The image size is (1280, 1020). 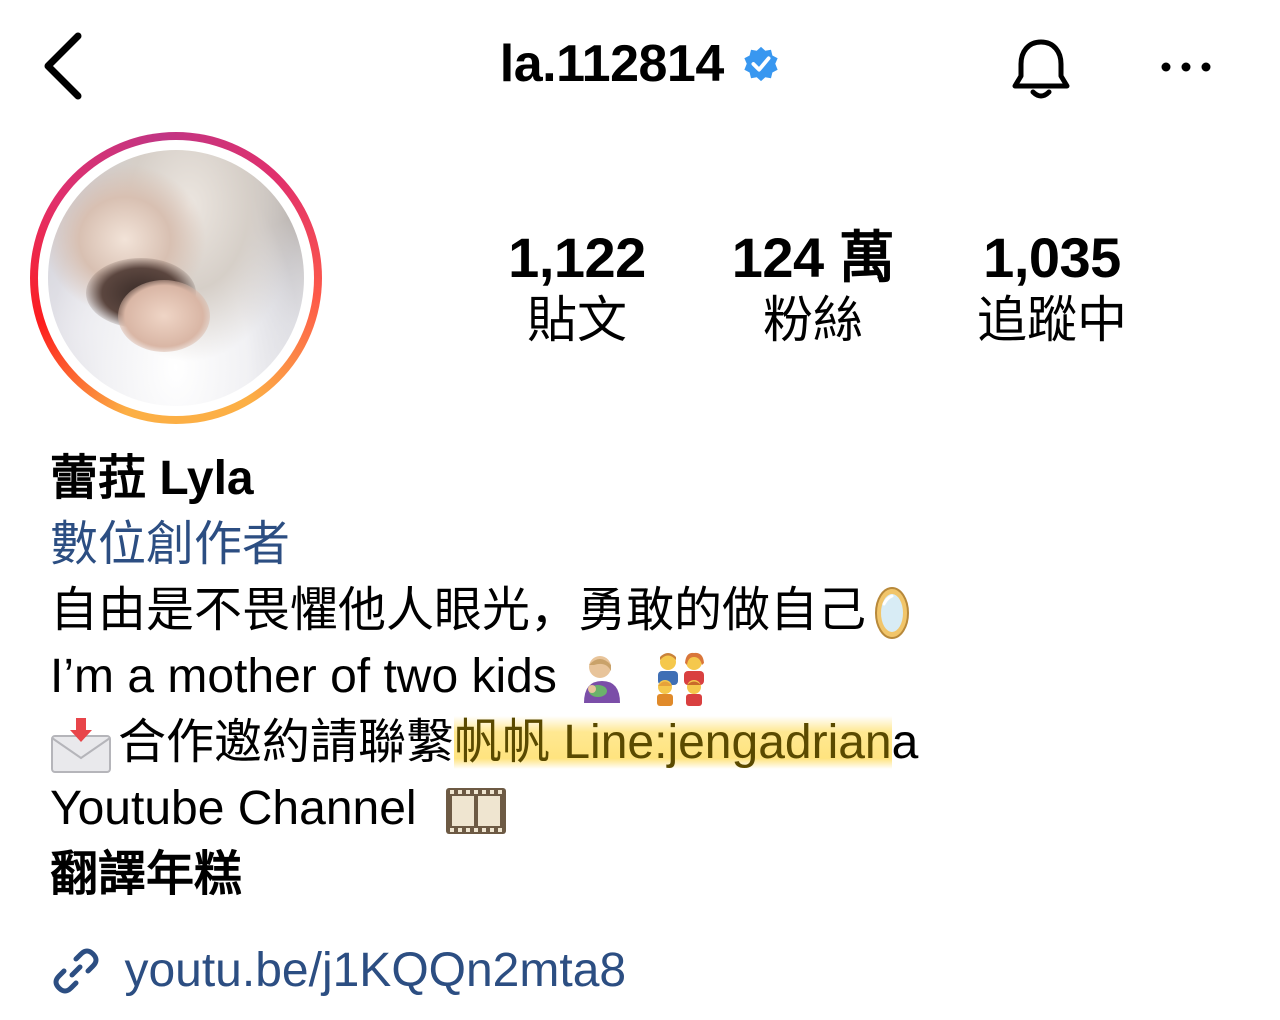 What do you see at coordinates (650, 875) in the screenshot?
I see `see-translation-link: 翻譯年糕` at bounding box center [650, 875].